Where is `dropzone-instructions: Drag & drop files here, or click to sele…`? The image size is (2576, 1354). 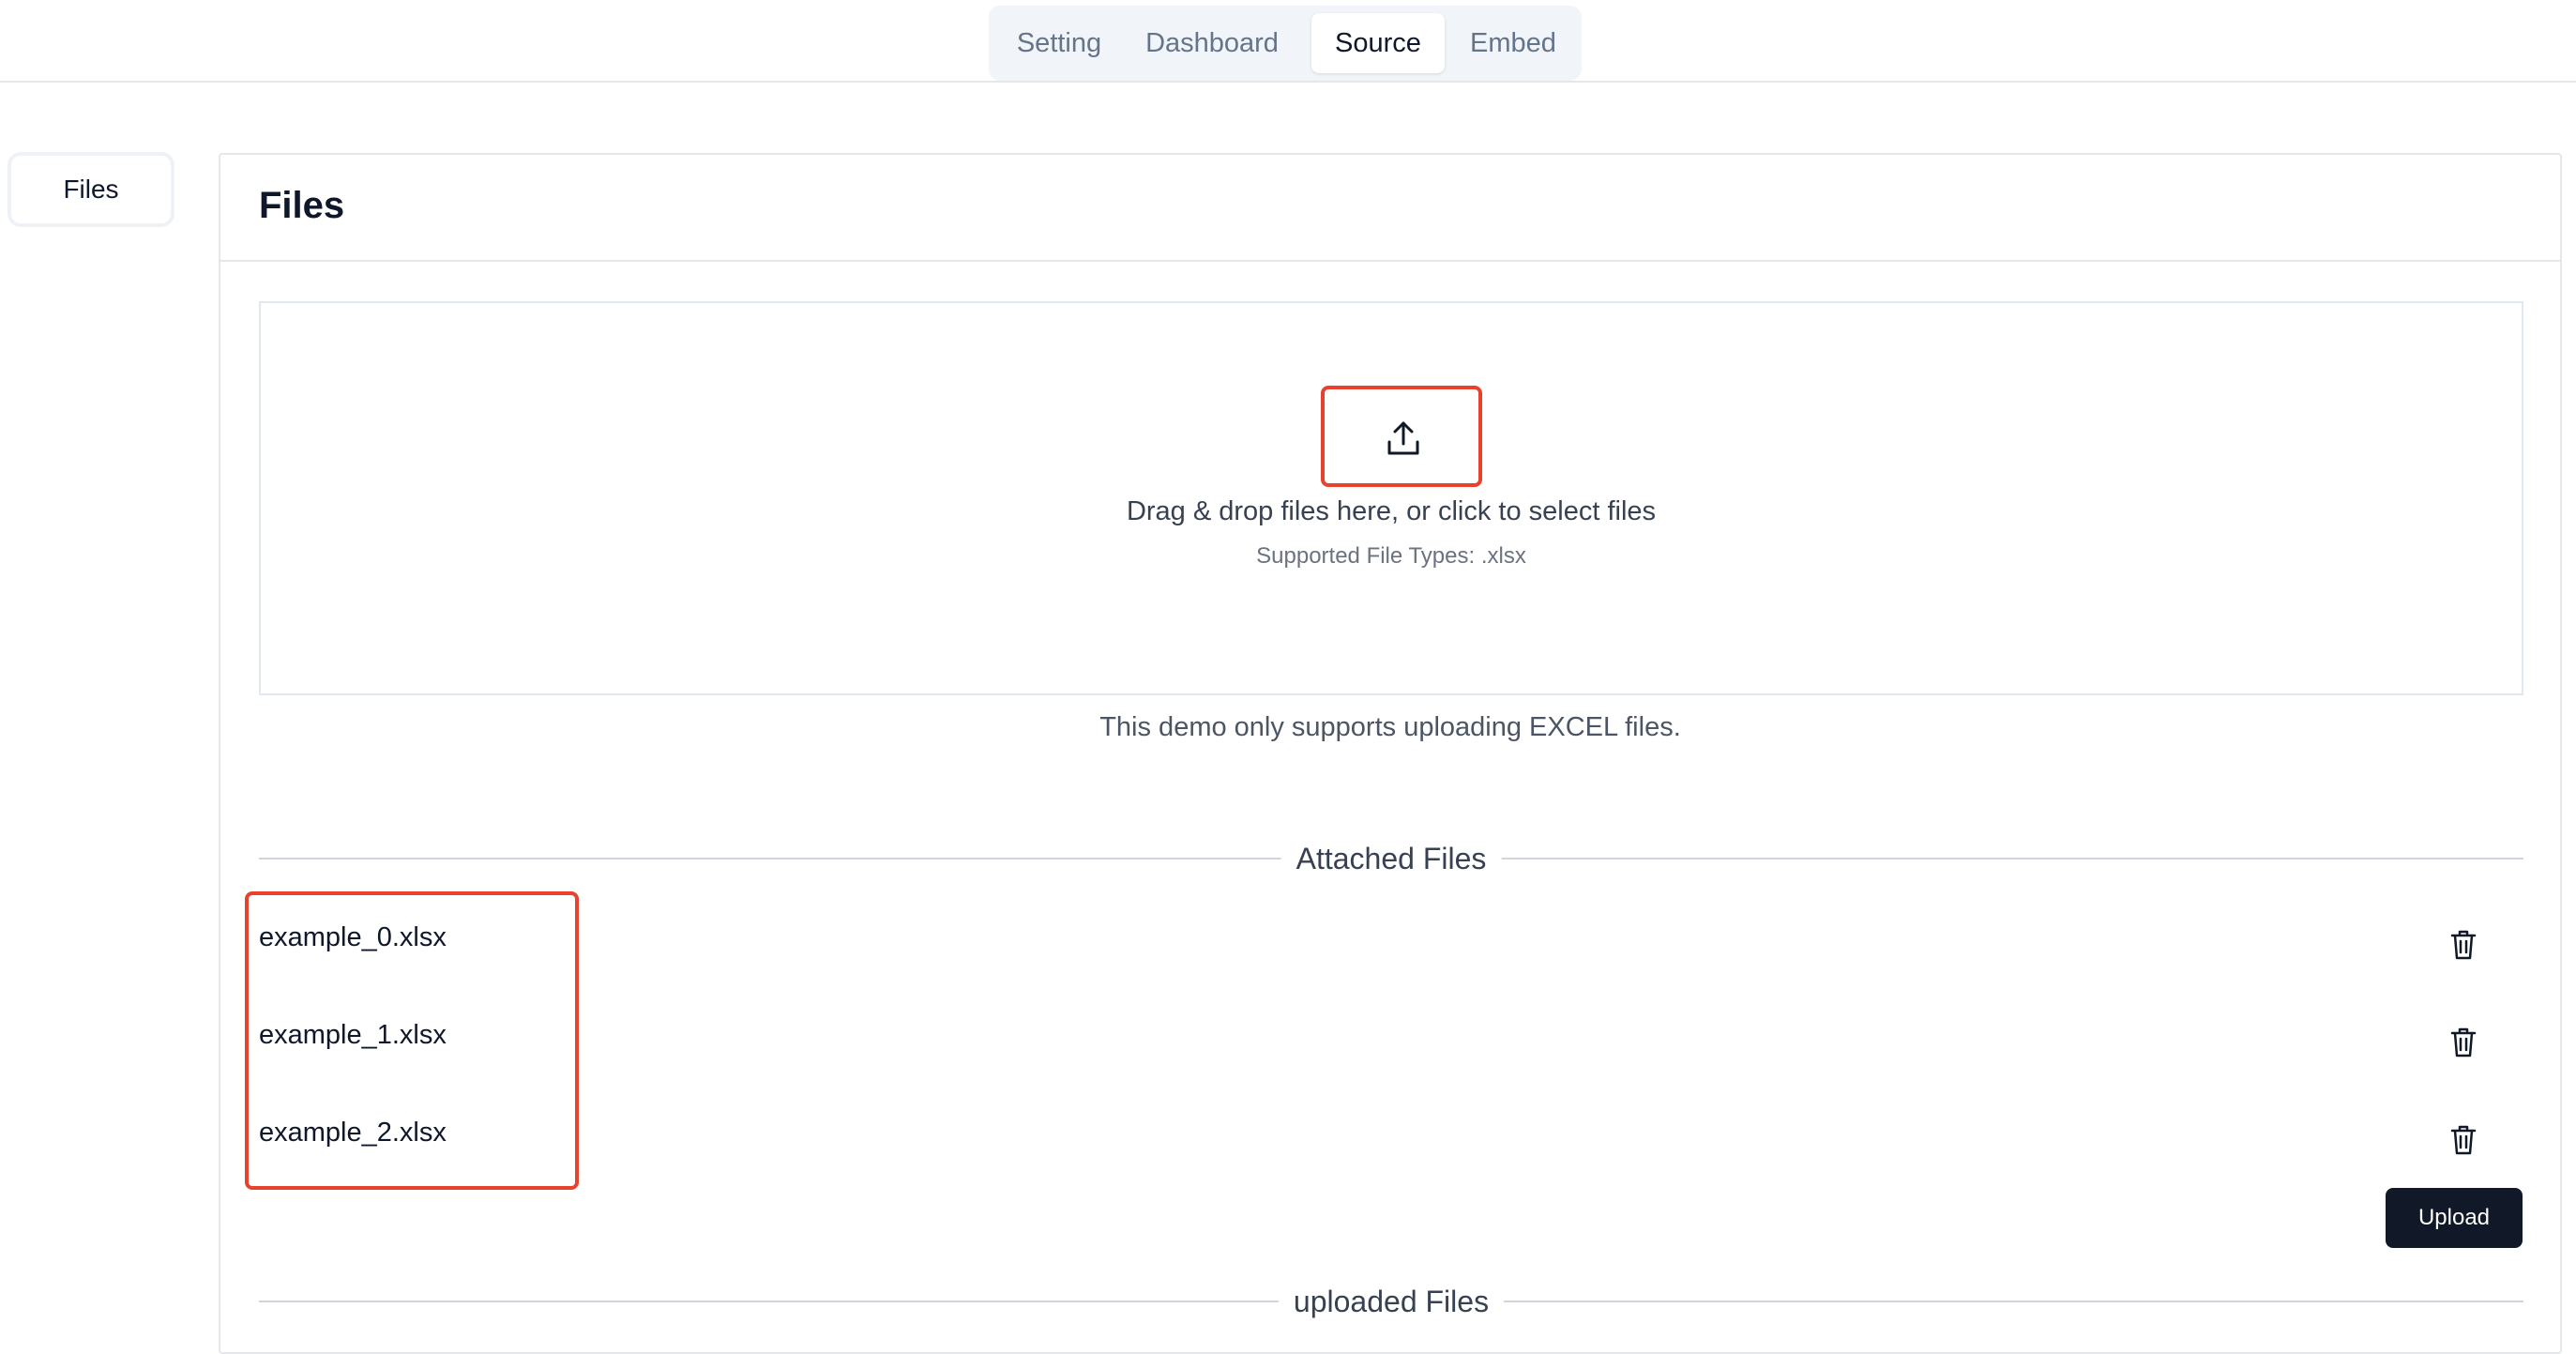 dropzone-instructions: Drag & drop files here, or click to sele… is located at coordinates (1391, 511).